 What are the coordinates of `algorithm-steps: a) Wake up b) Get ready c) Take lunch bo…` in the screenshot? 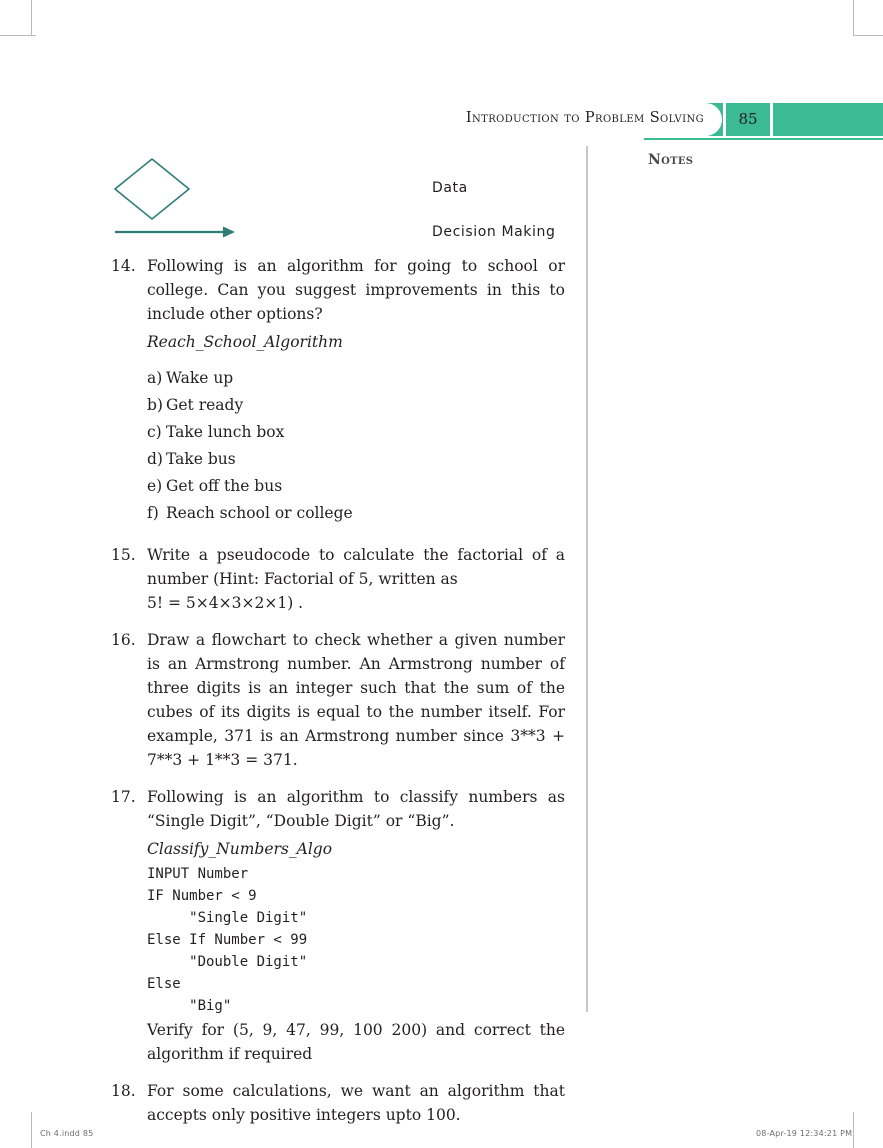 It's located at (356, 446).